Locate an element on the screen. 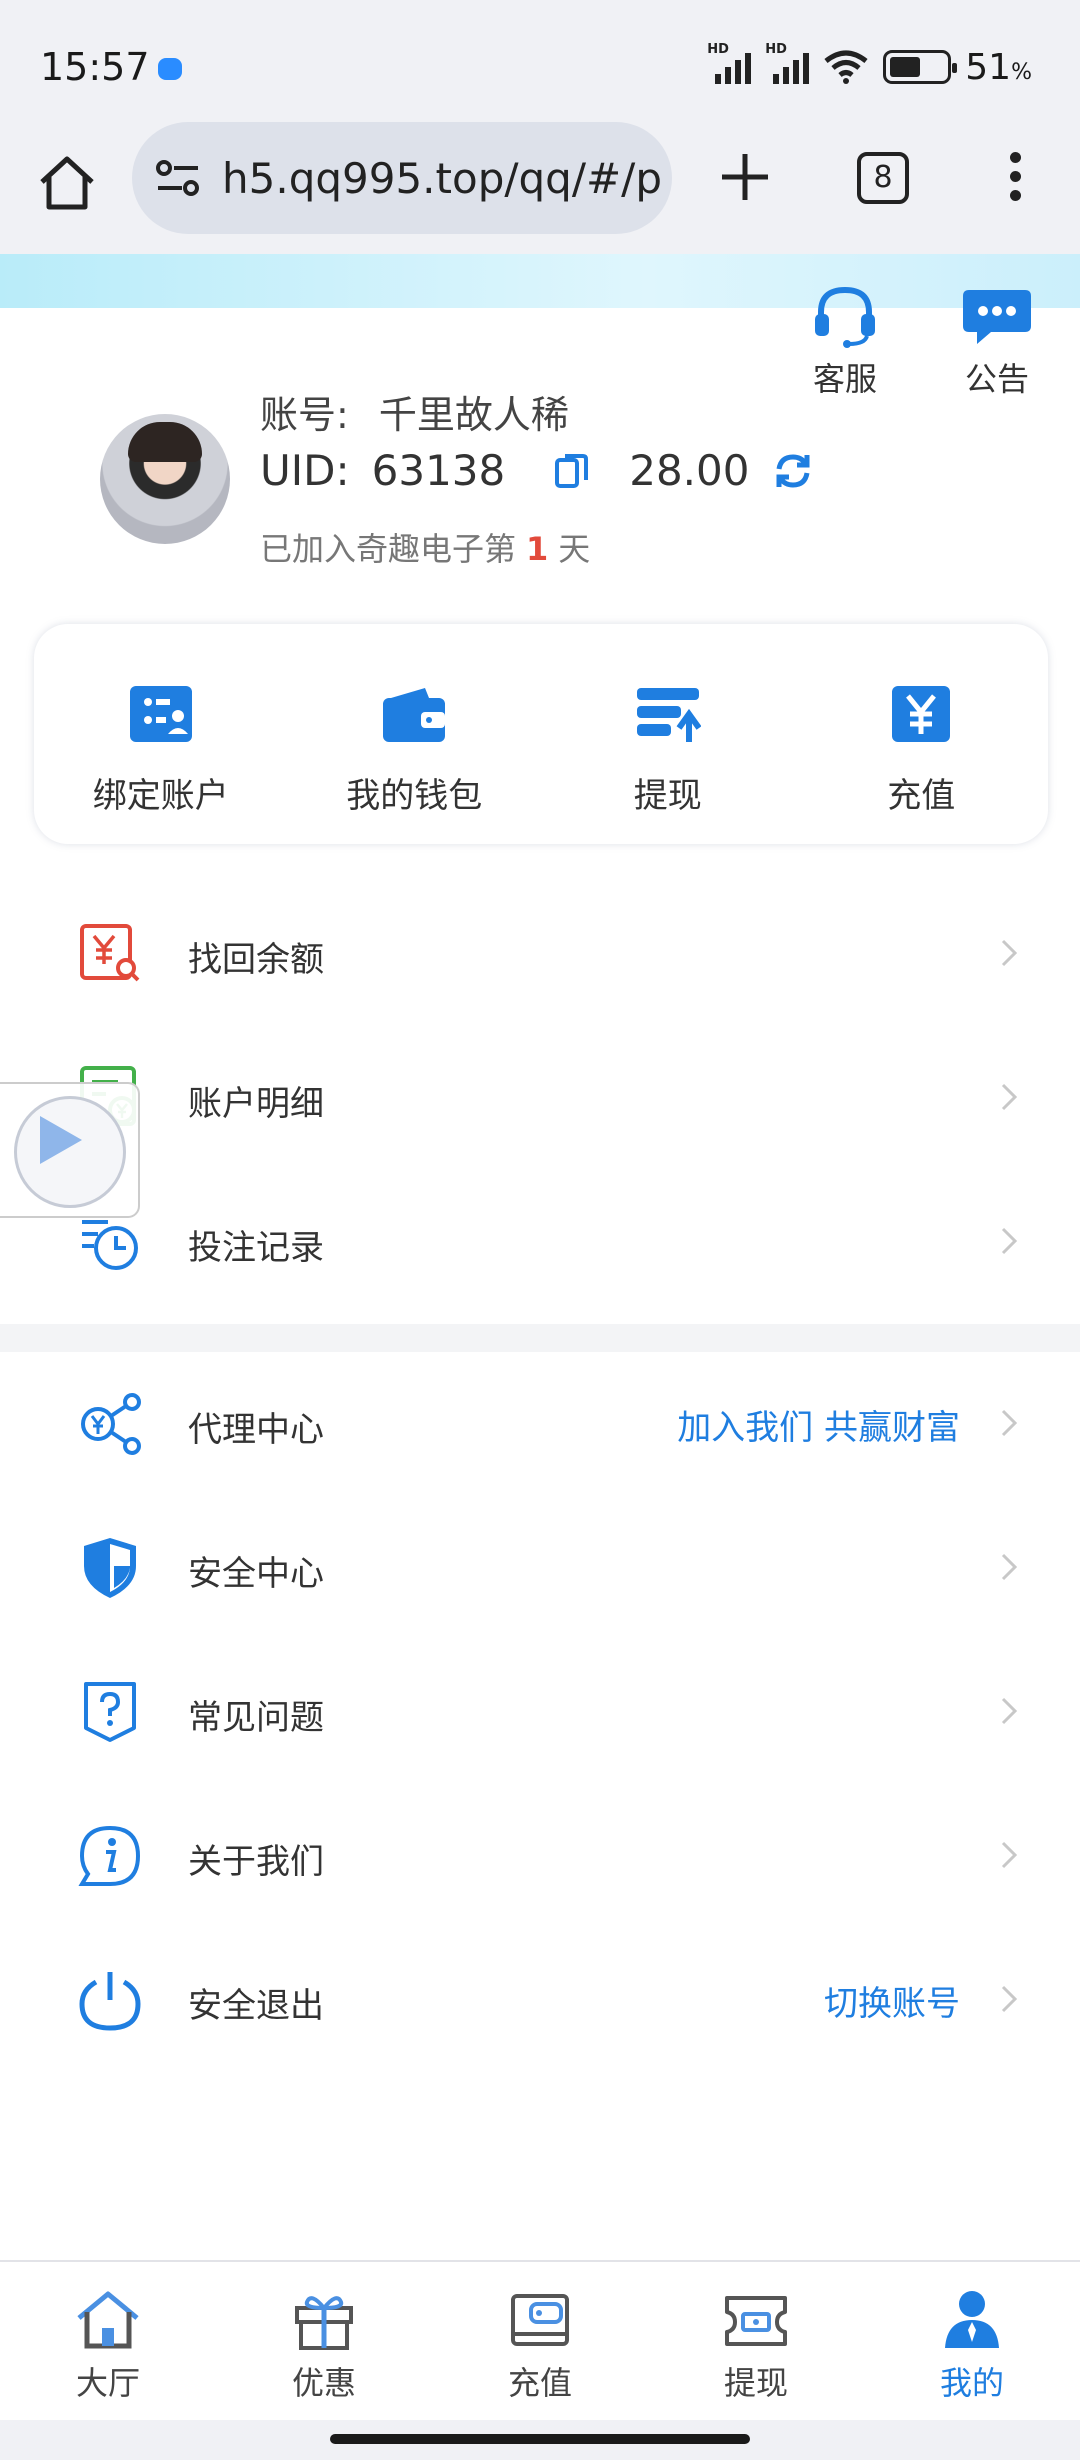 Image resolution: width=1080 pixels, height=2460 pixels. new-tab-icon is located at coordinates (745, 177).